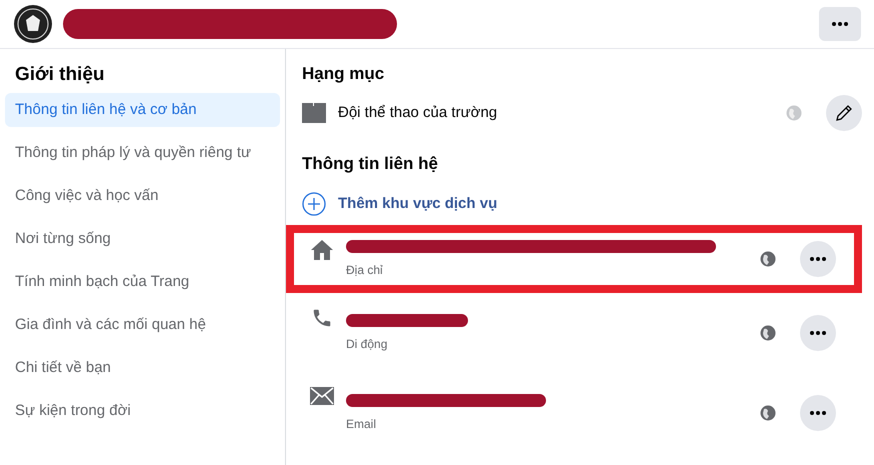 The height and width of the screenshot is (465, 874). What do you see at coordinates (314, 113) in the screenshot?
I see `folder-icon` at bounding box center [314, 113].